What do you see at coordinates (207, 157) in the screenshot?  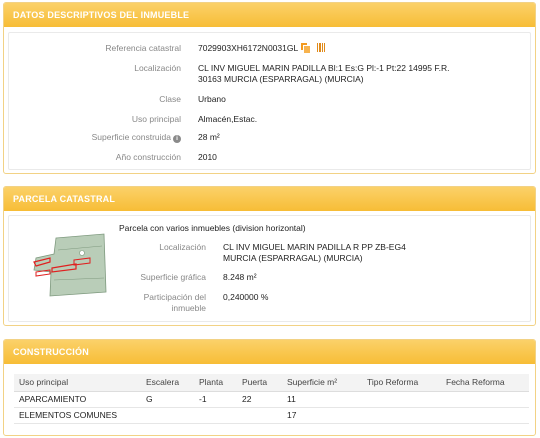 I see `year-value: 2010` at bounding box center [207, 157].